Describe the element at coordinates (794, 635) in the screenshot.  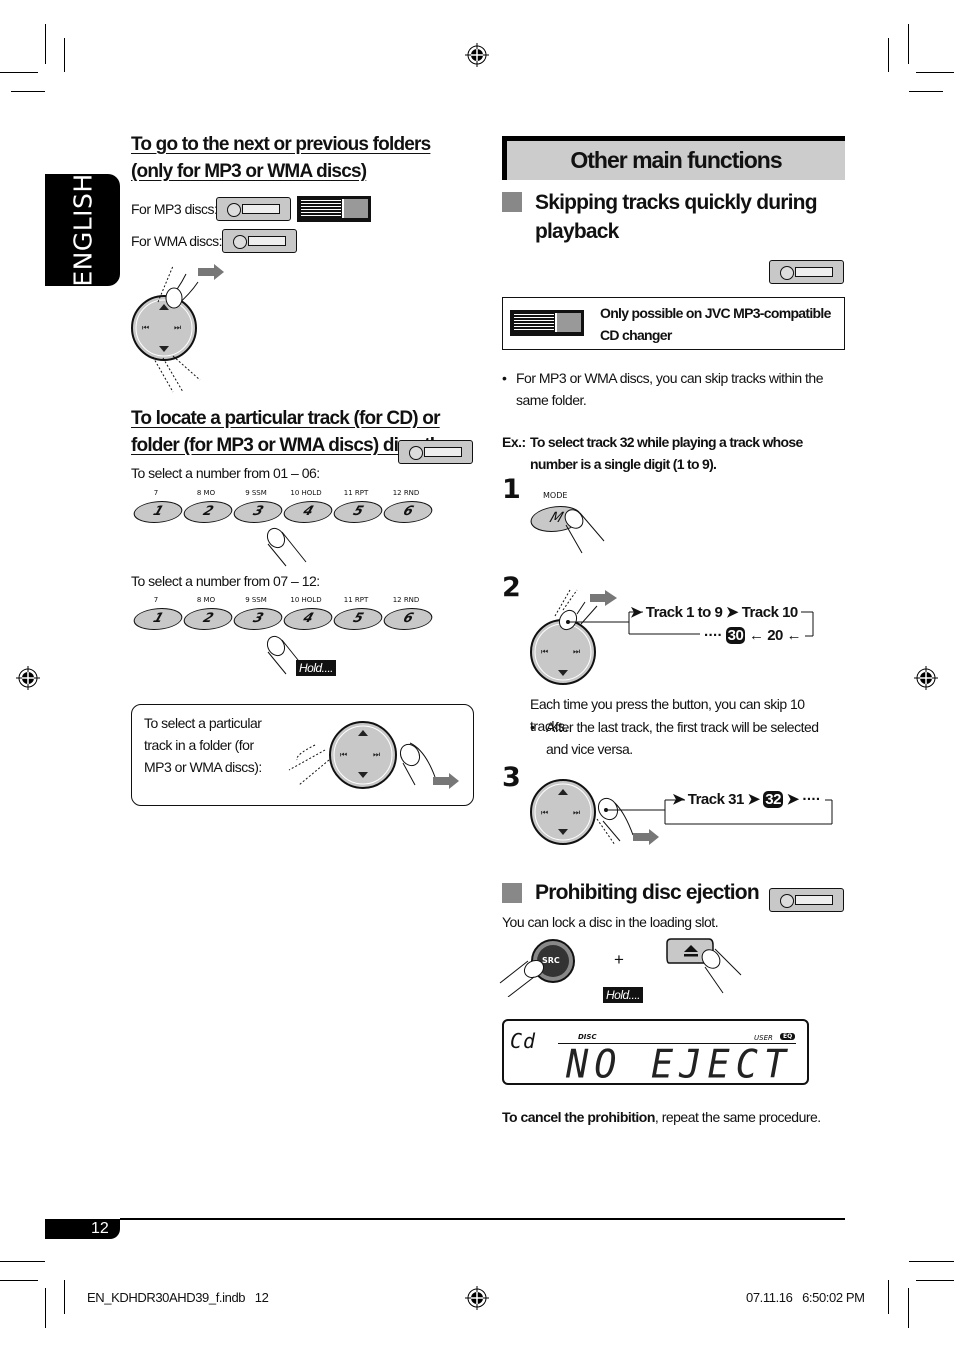
I see `arrow-left-icon: ←` at that location.